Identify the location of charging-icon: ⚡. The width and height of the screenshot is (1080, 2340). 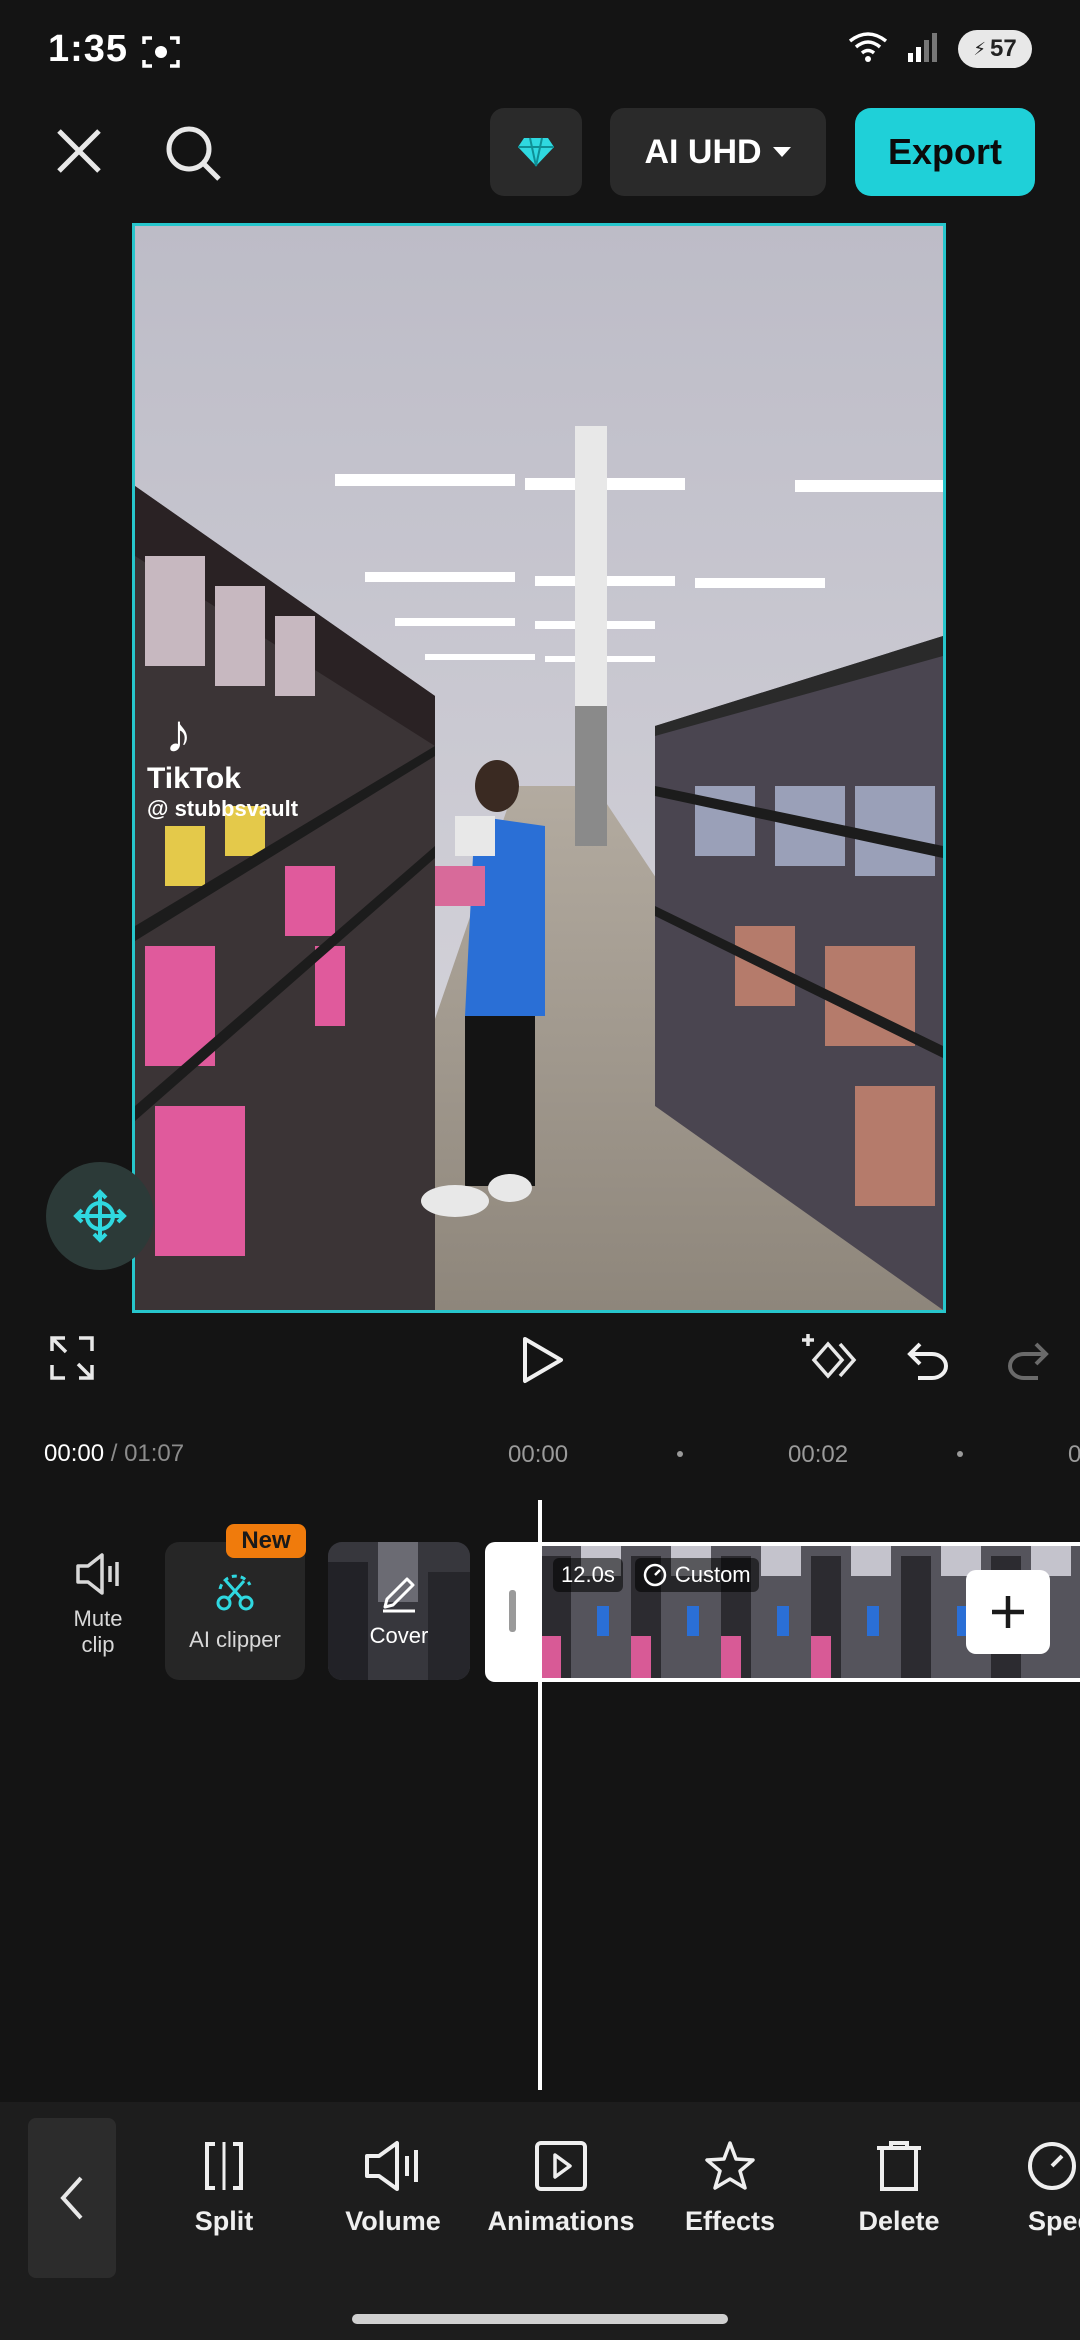
(979, 48).